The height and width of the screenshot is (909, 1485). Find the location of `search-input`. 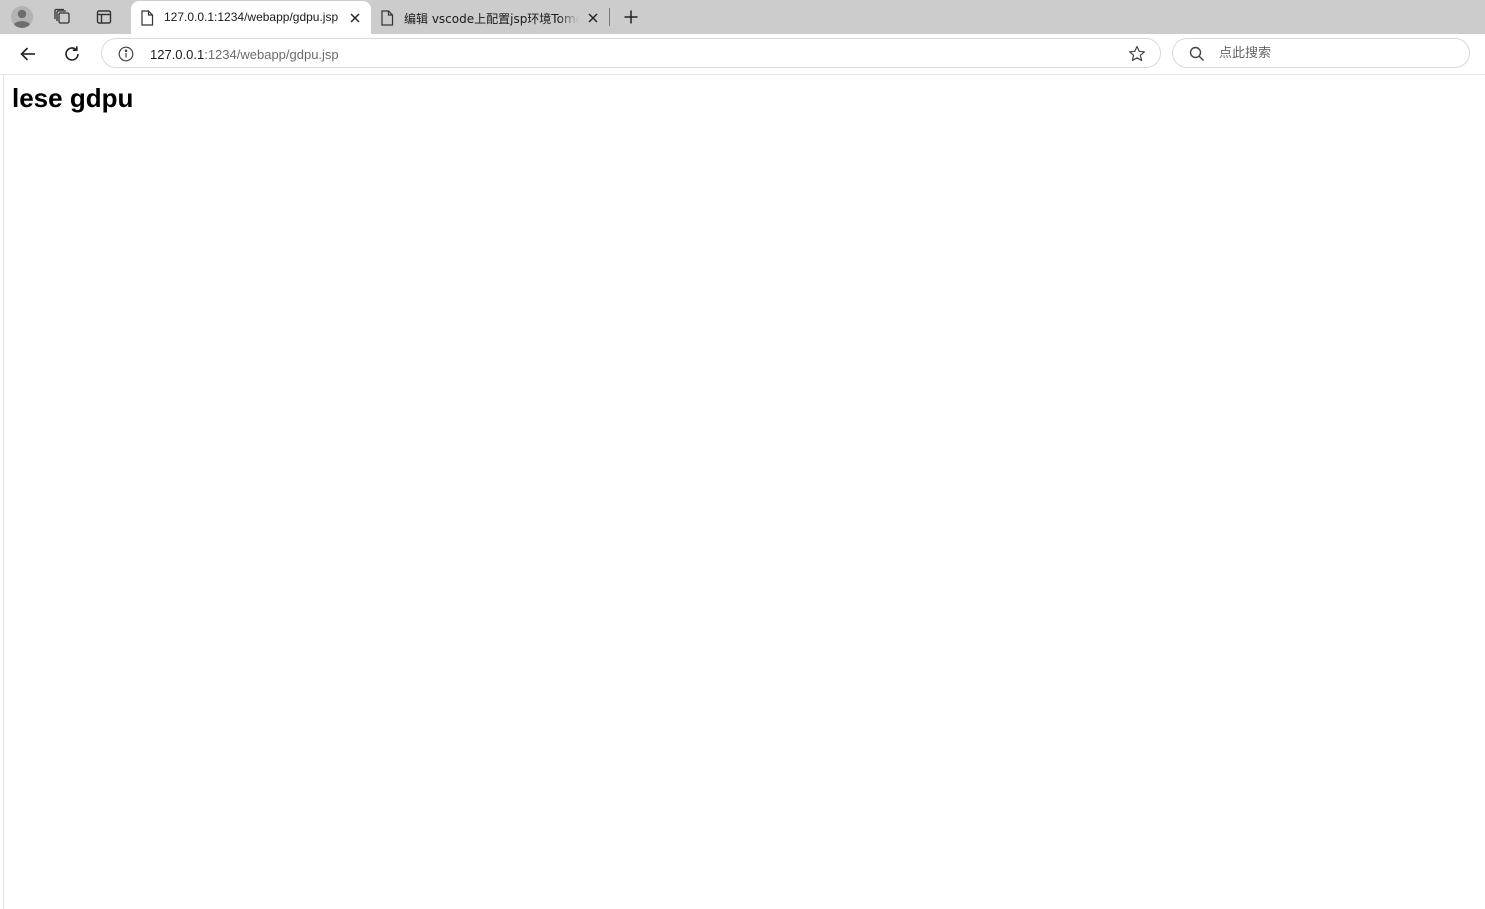

search-input is located at coordinates (1334, 53).